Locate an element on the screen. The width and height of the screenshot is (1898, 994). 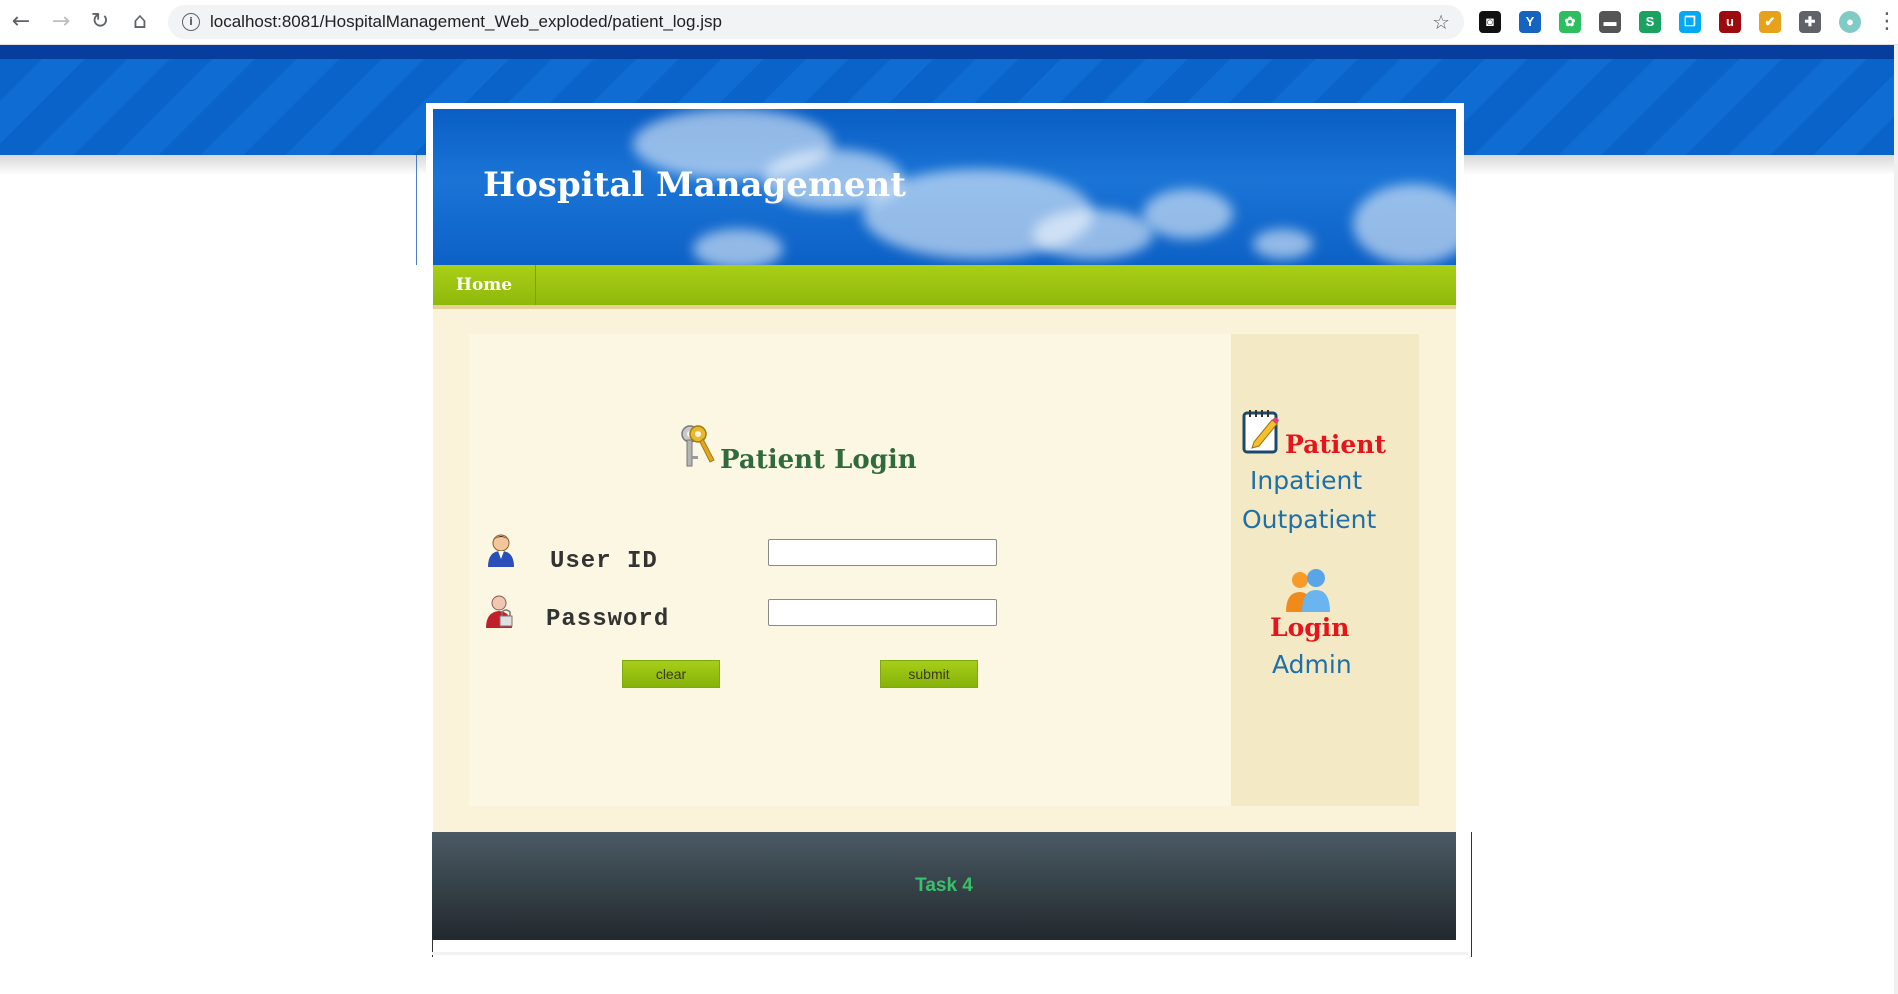
home-icon: ⌂ is located at coordinates (140, 22).